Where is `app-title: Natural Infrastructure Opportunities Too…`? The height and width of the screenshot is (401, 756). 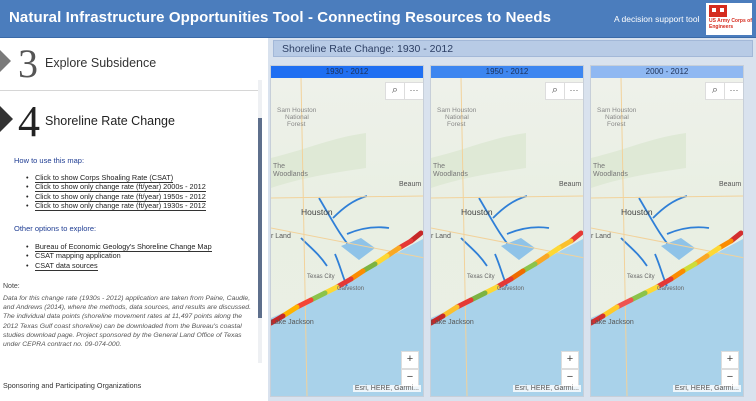 app-title: Natural Infrastructure Opportunities Too… is located at coordinates (280, 17).